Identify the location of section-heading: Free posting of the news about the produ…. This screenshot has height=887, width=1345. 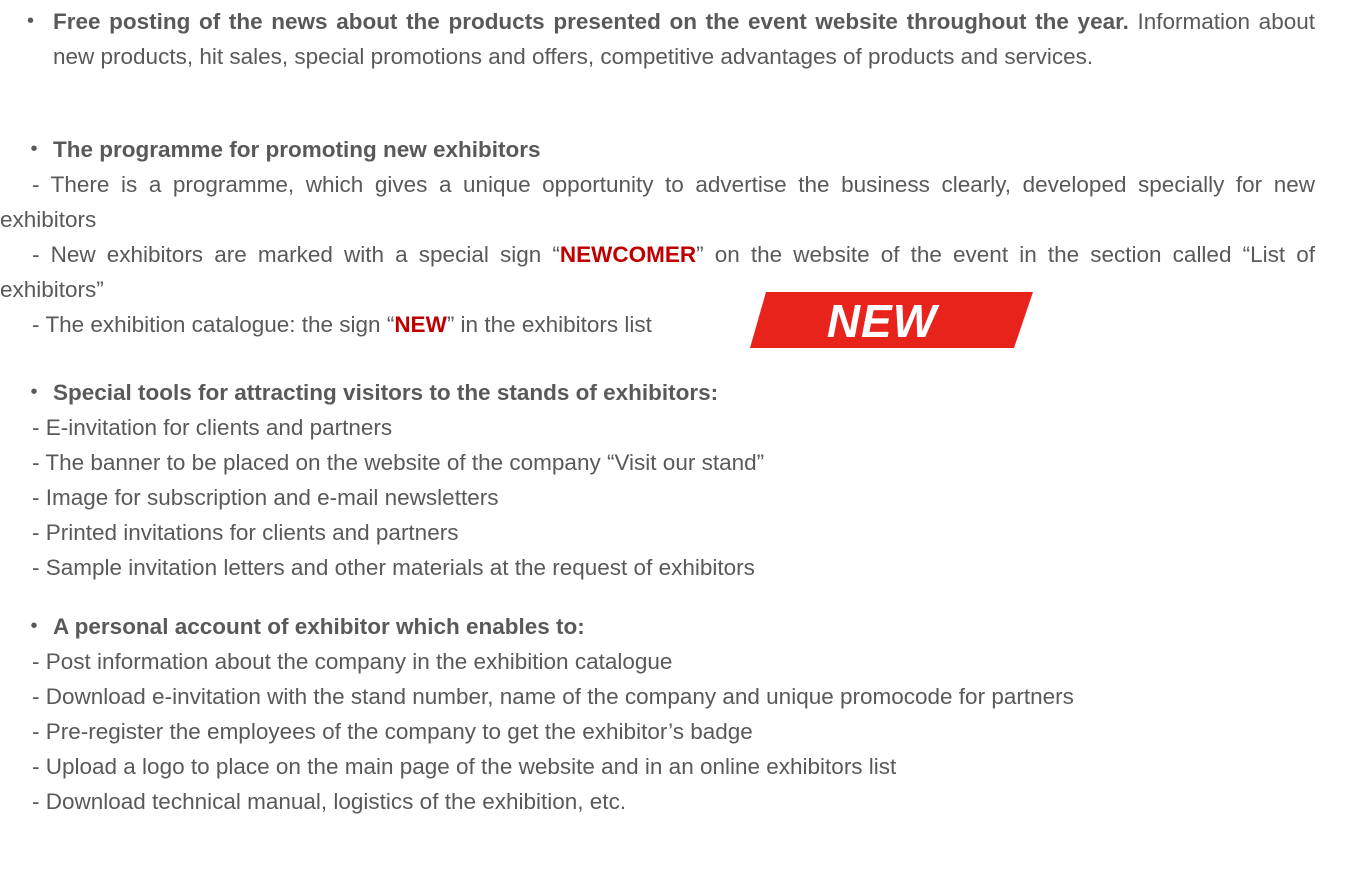
(591, 21).